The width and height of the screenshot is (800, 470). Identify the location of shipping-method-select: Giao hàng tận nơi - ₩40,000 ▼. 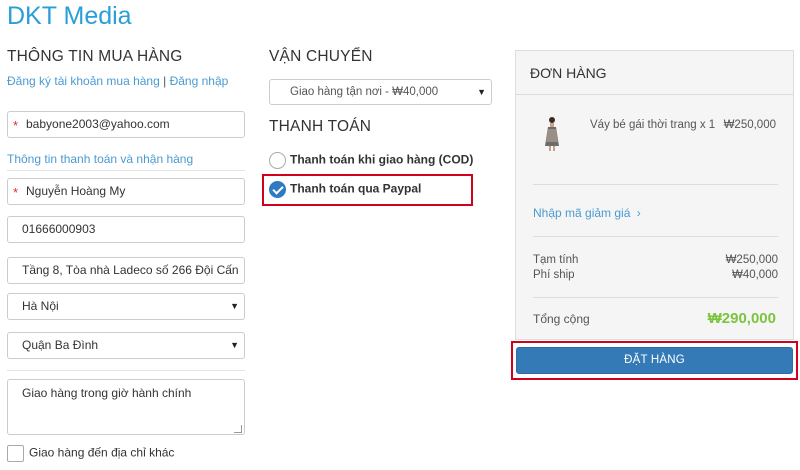
(380, 92).